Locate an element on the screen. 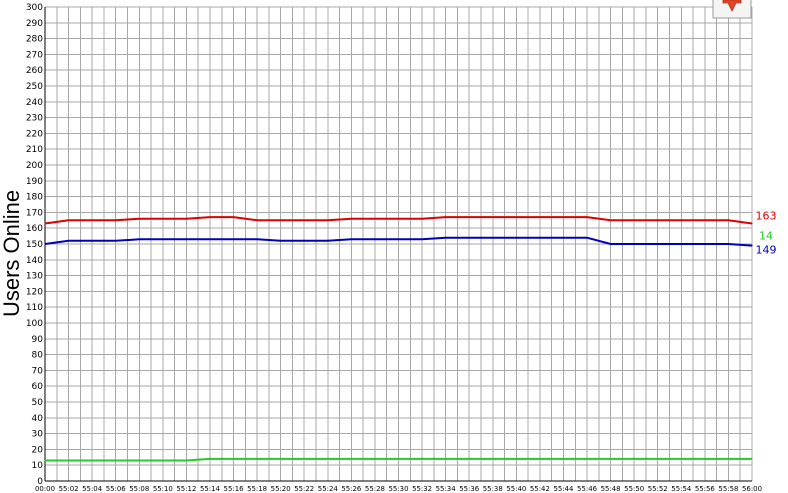 This screenshot has height=493, width=788. series-end-label: 14 is located at coordinates (766, 235).